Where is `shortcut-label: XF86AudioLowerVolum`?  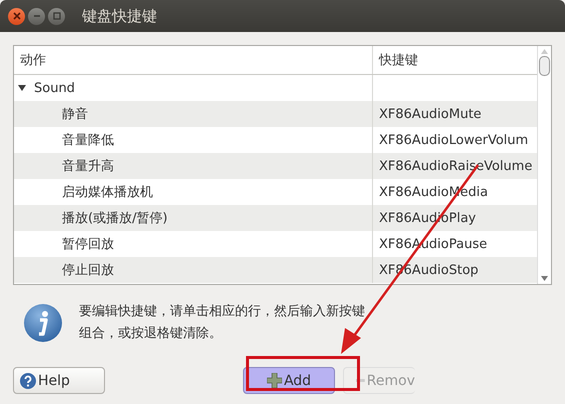 shortcut-label: XF86AudioLowerVolum is located at coordinates (453, 140).